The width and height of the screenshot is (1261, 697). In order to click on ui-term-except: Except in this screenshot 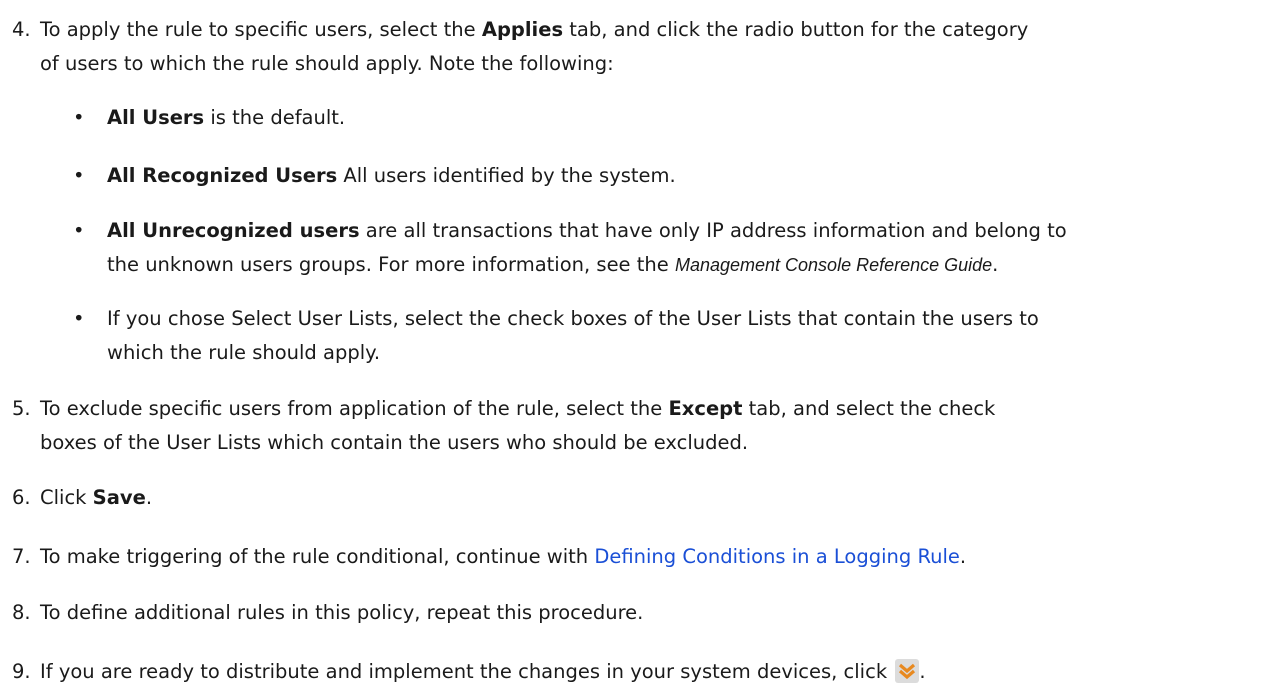, I will do `click(705, 408)`.